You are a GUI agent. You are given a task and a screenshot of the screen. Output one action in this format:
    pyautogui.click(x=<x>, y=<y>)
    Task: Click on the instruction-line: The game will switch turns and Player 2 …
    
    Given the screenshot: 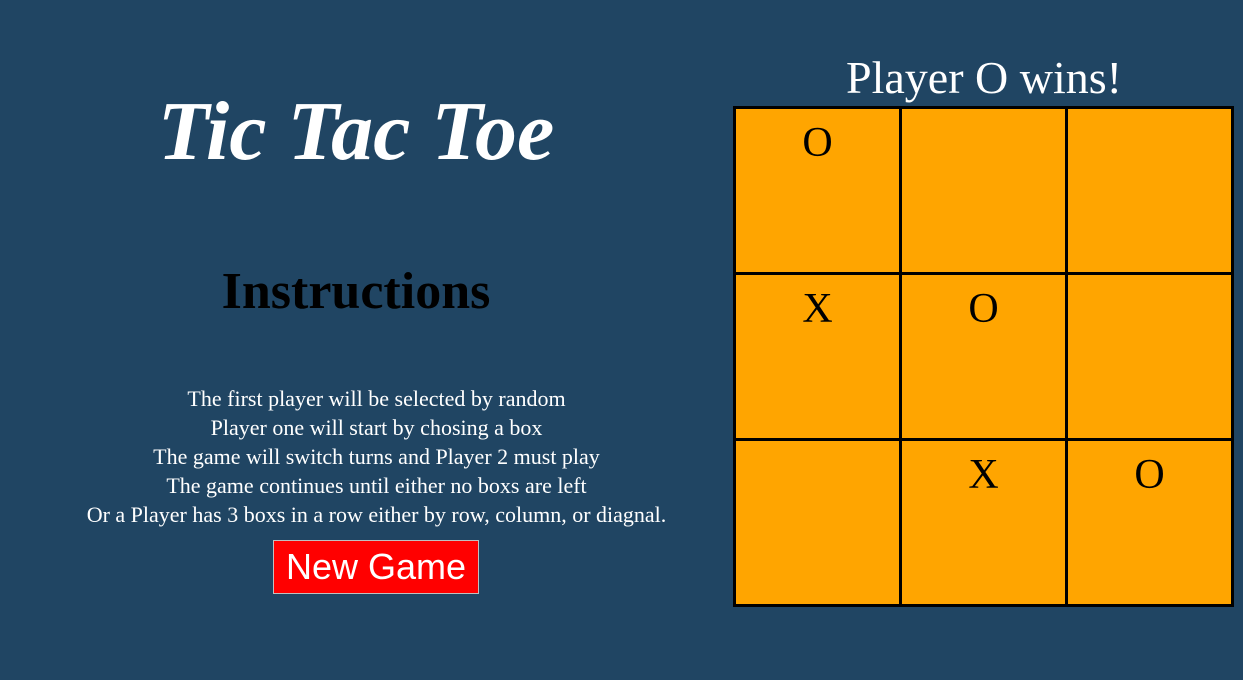 What is the action you would take?
    pyautogui.click(x=376, y=456)
    